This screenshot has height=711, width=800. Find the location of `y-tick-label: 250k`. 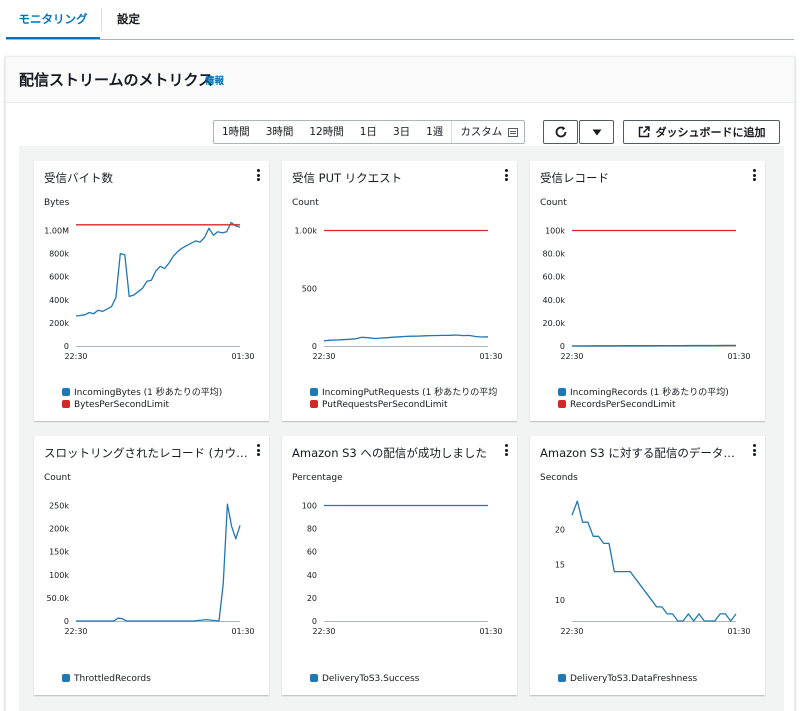

y-tick-label: 250k is located at coordinates (59, 506).